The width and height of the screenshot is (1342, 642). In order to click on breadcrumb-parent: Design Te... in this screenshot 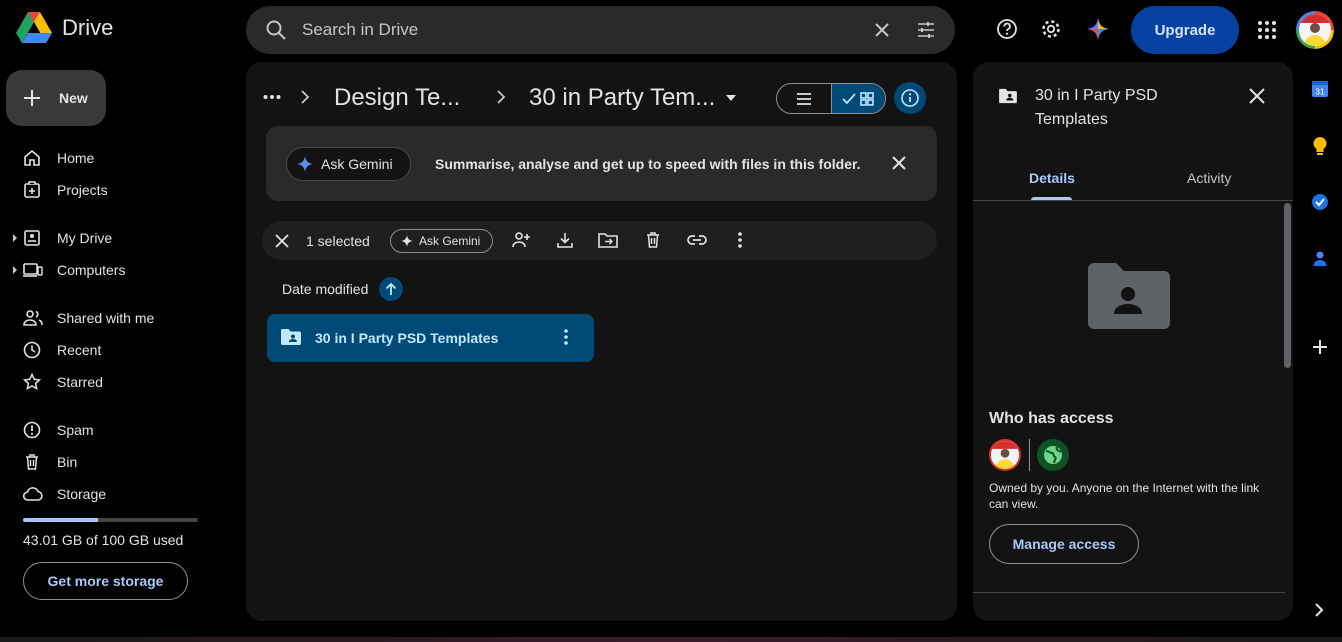, I will do `click(397, 98)`.